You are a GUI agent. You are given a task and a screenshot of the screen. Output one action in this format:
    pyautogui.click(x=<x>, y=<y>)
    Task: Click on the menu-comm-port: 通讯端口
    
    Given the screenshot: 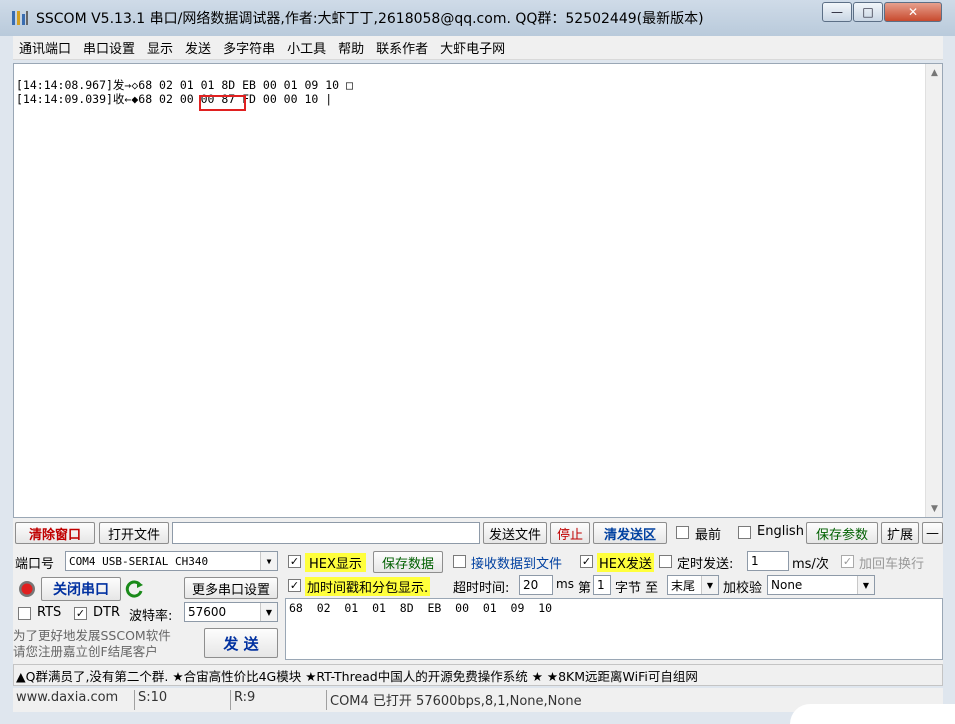 What is the action you would take?
    pyautogui.click(x=45, y=47)
    